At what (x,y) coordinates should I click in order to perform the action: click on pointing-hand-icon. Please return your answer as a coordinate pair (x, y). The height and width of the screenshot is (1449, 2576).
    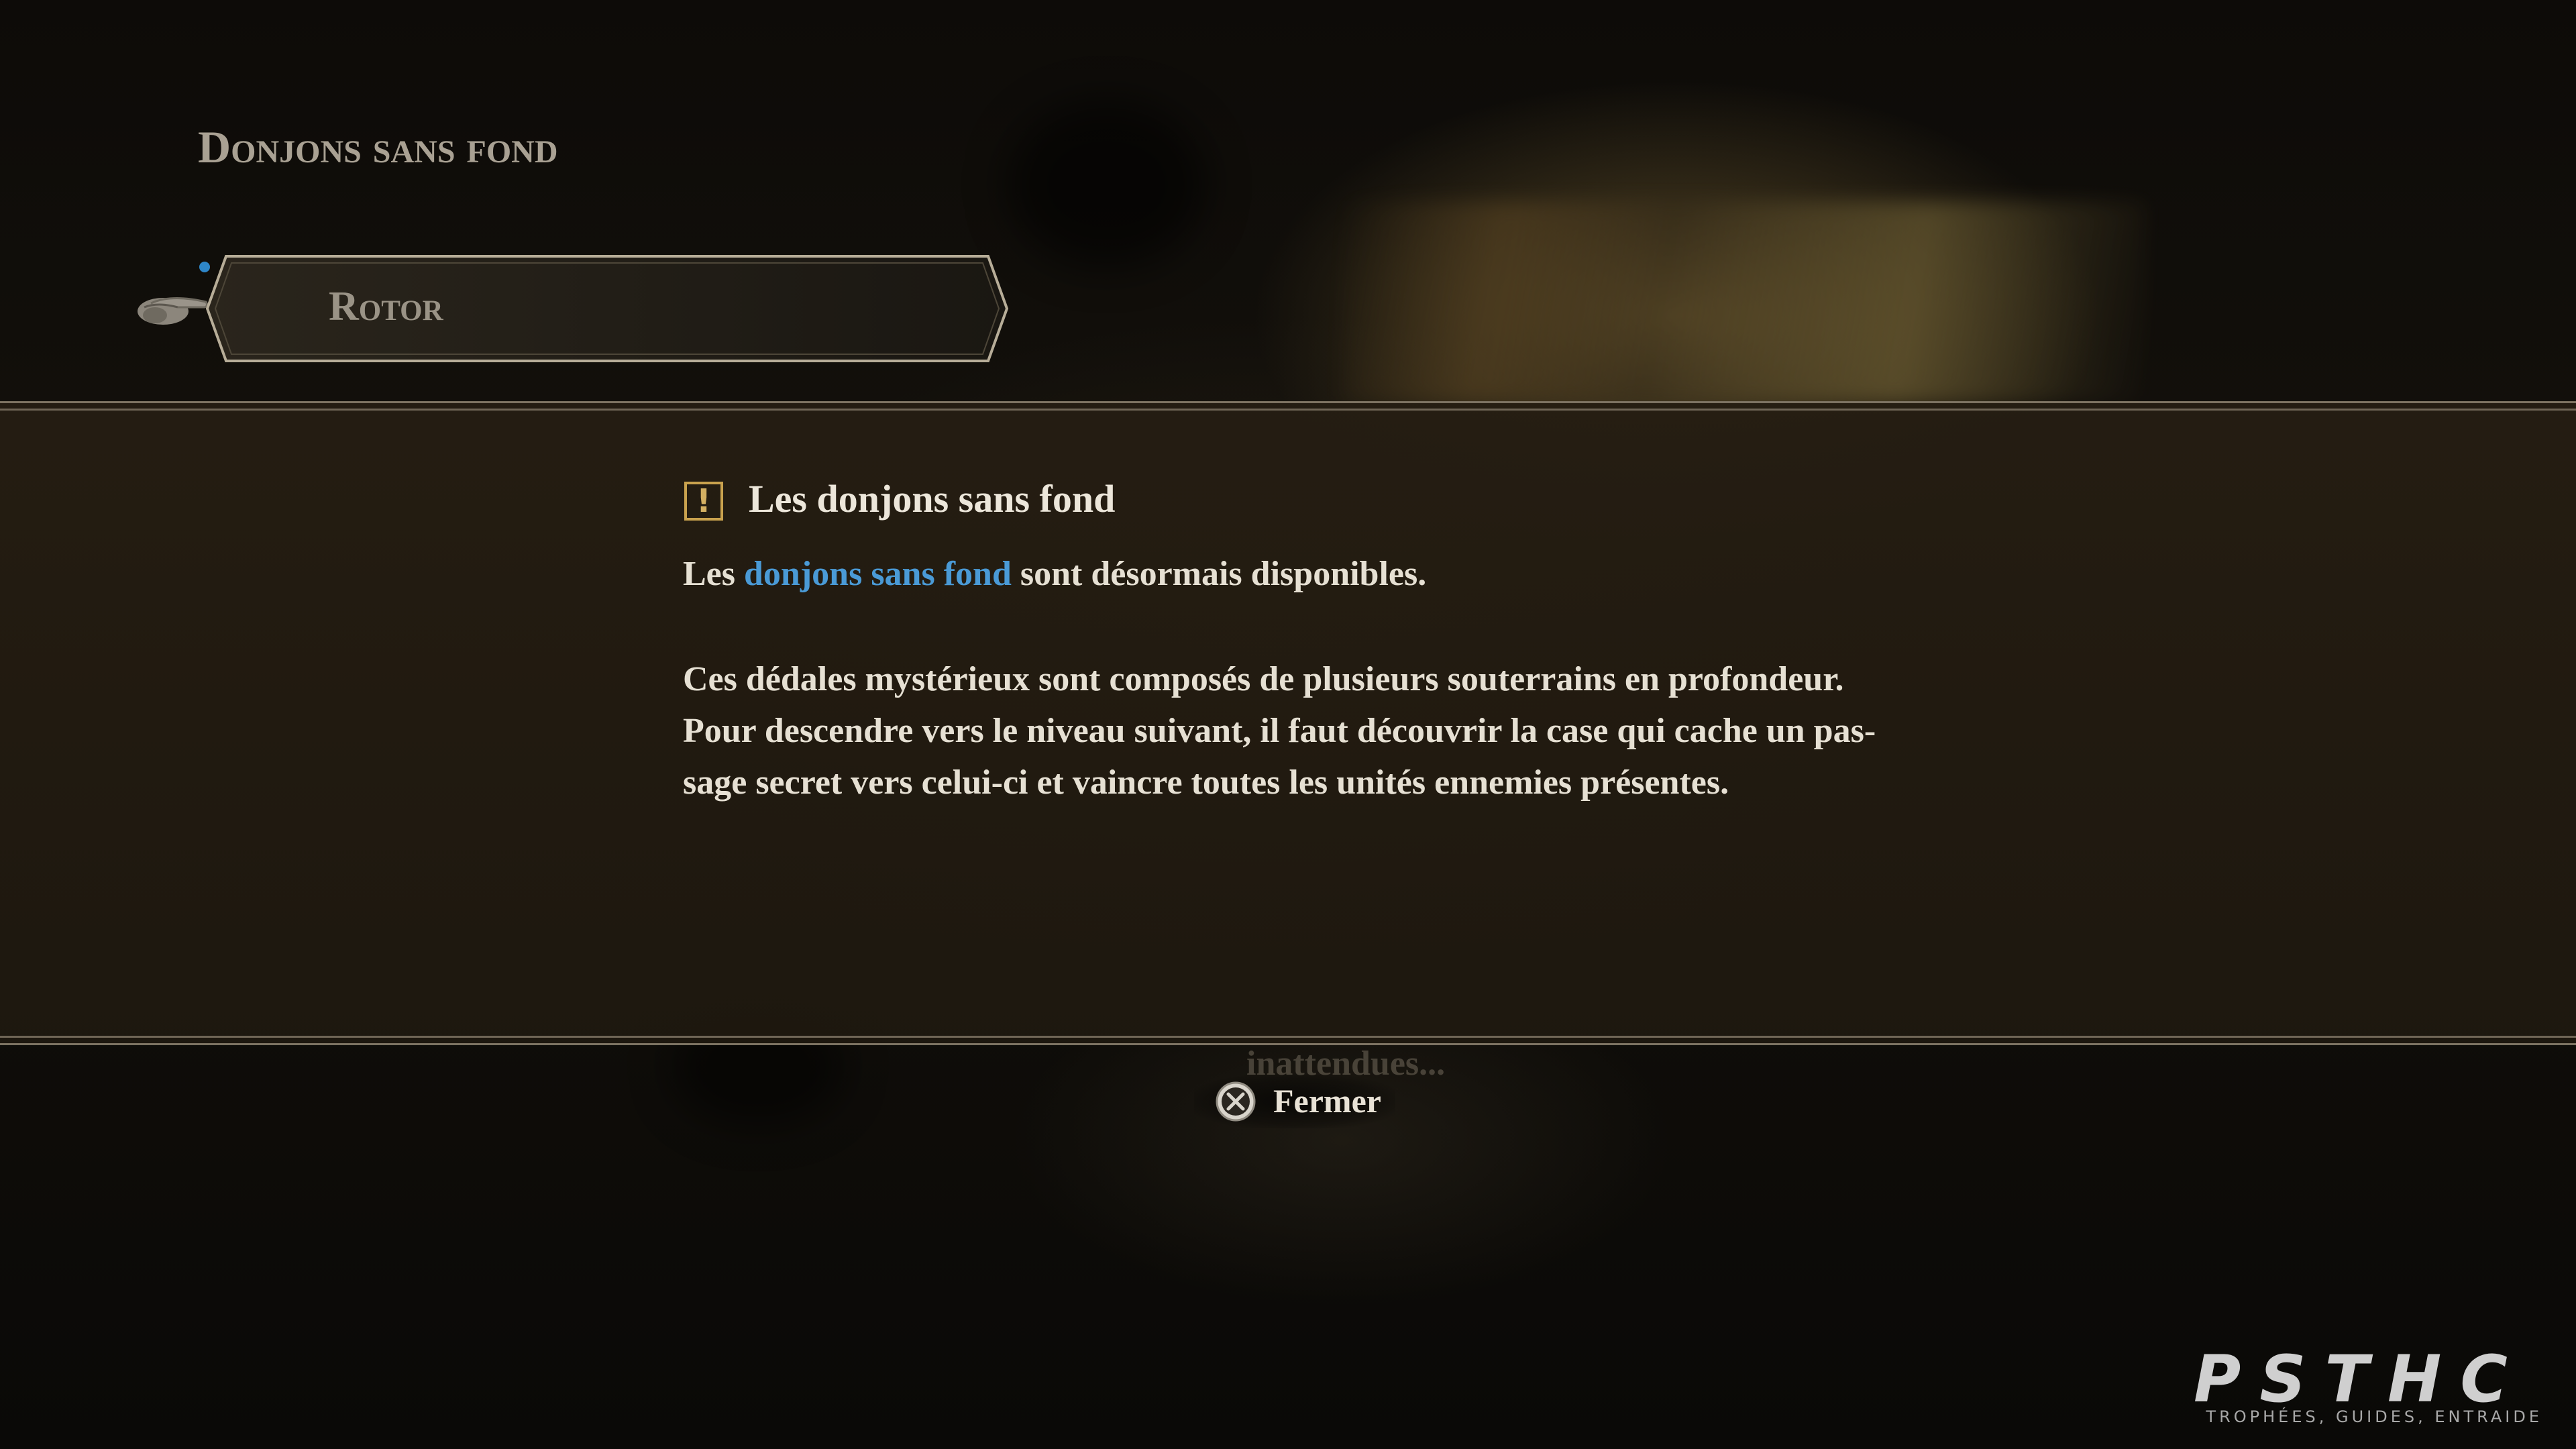
    Looking at the image, I should click on (171, 307).